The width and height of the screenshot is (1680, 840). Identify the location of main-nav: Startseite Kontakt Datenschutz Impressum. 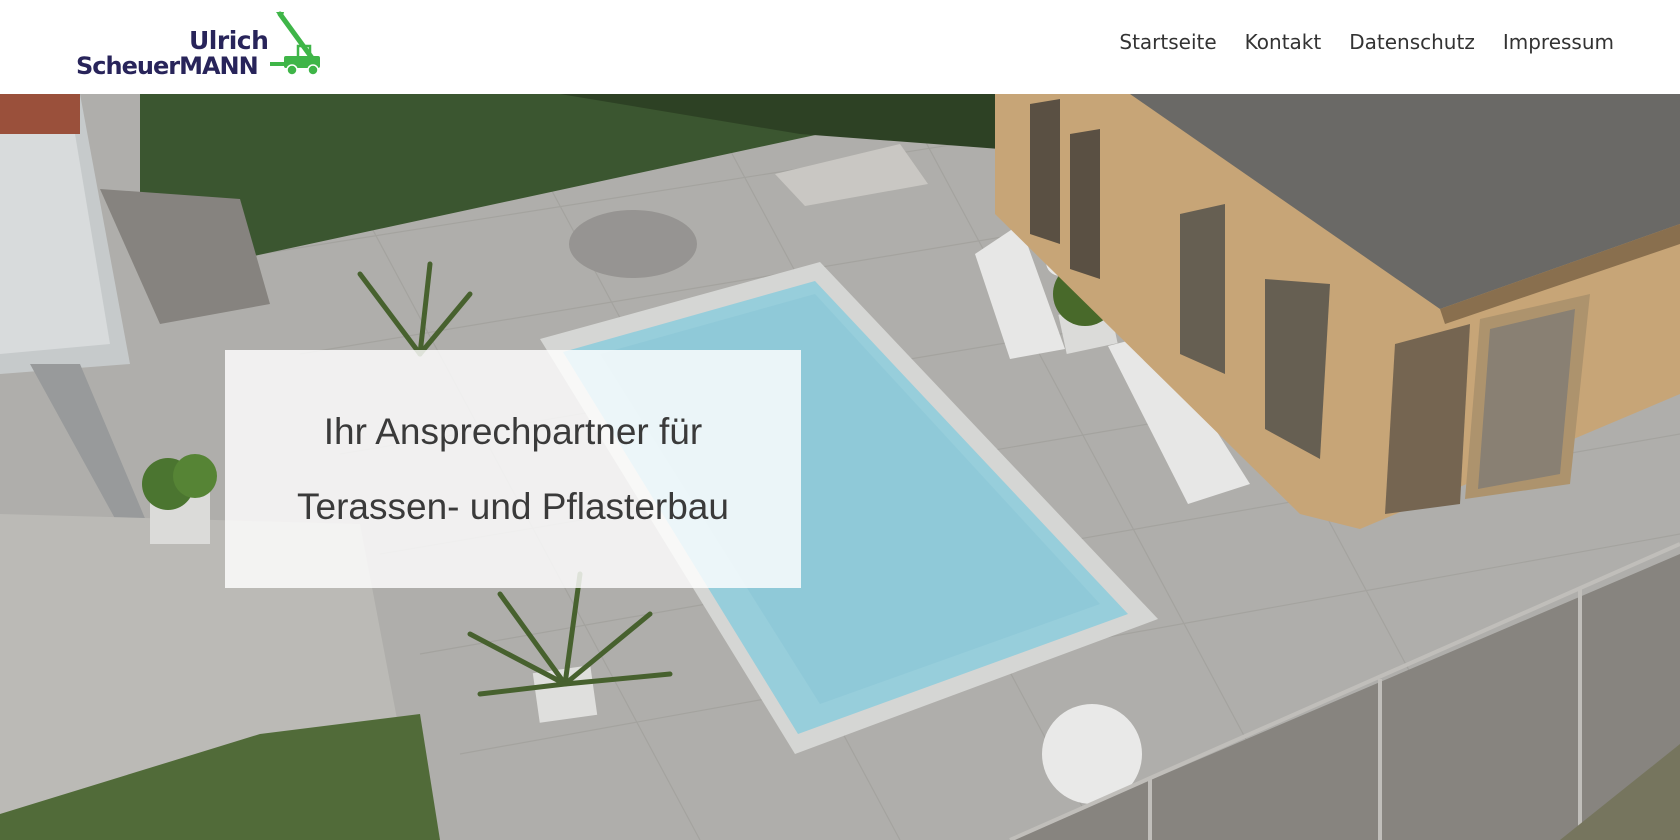
(1366, 42).